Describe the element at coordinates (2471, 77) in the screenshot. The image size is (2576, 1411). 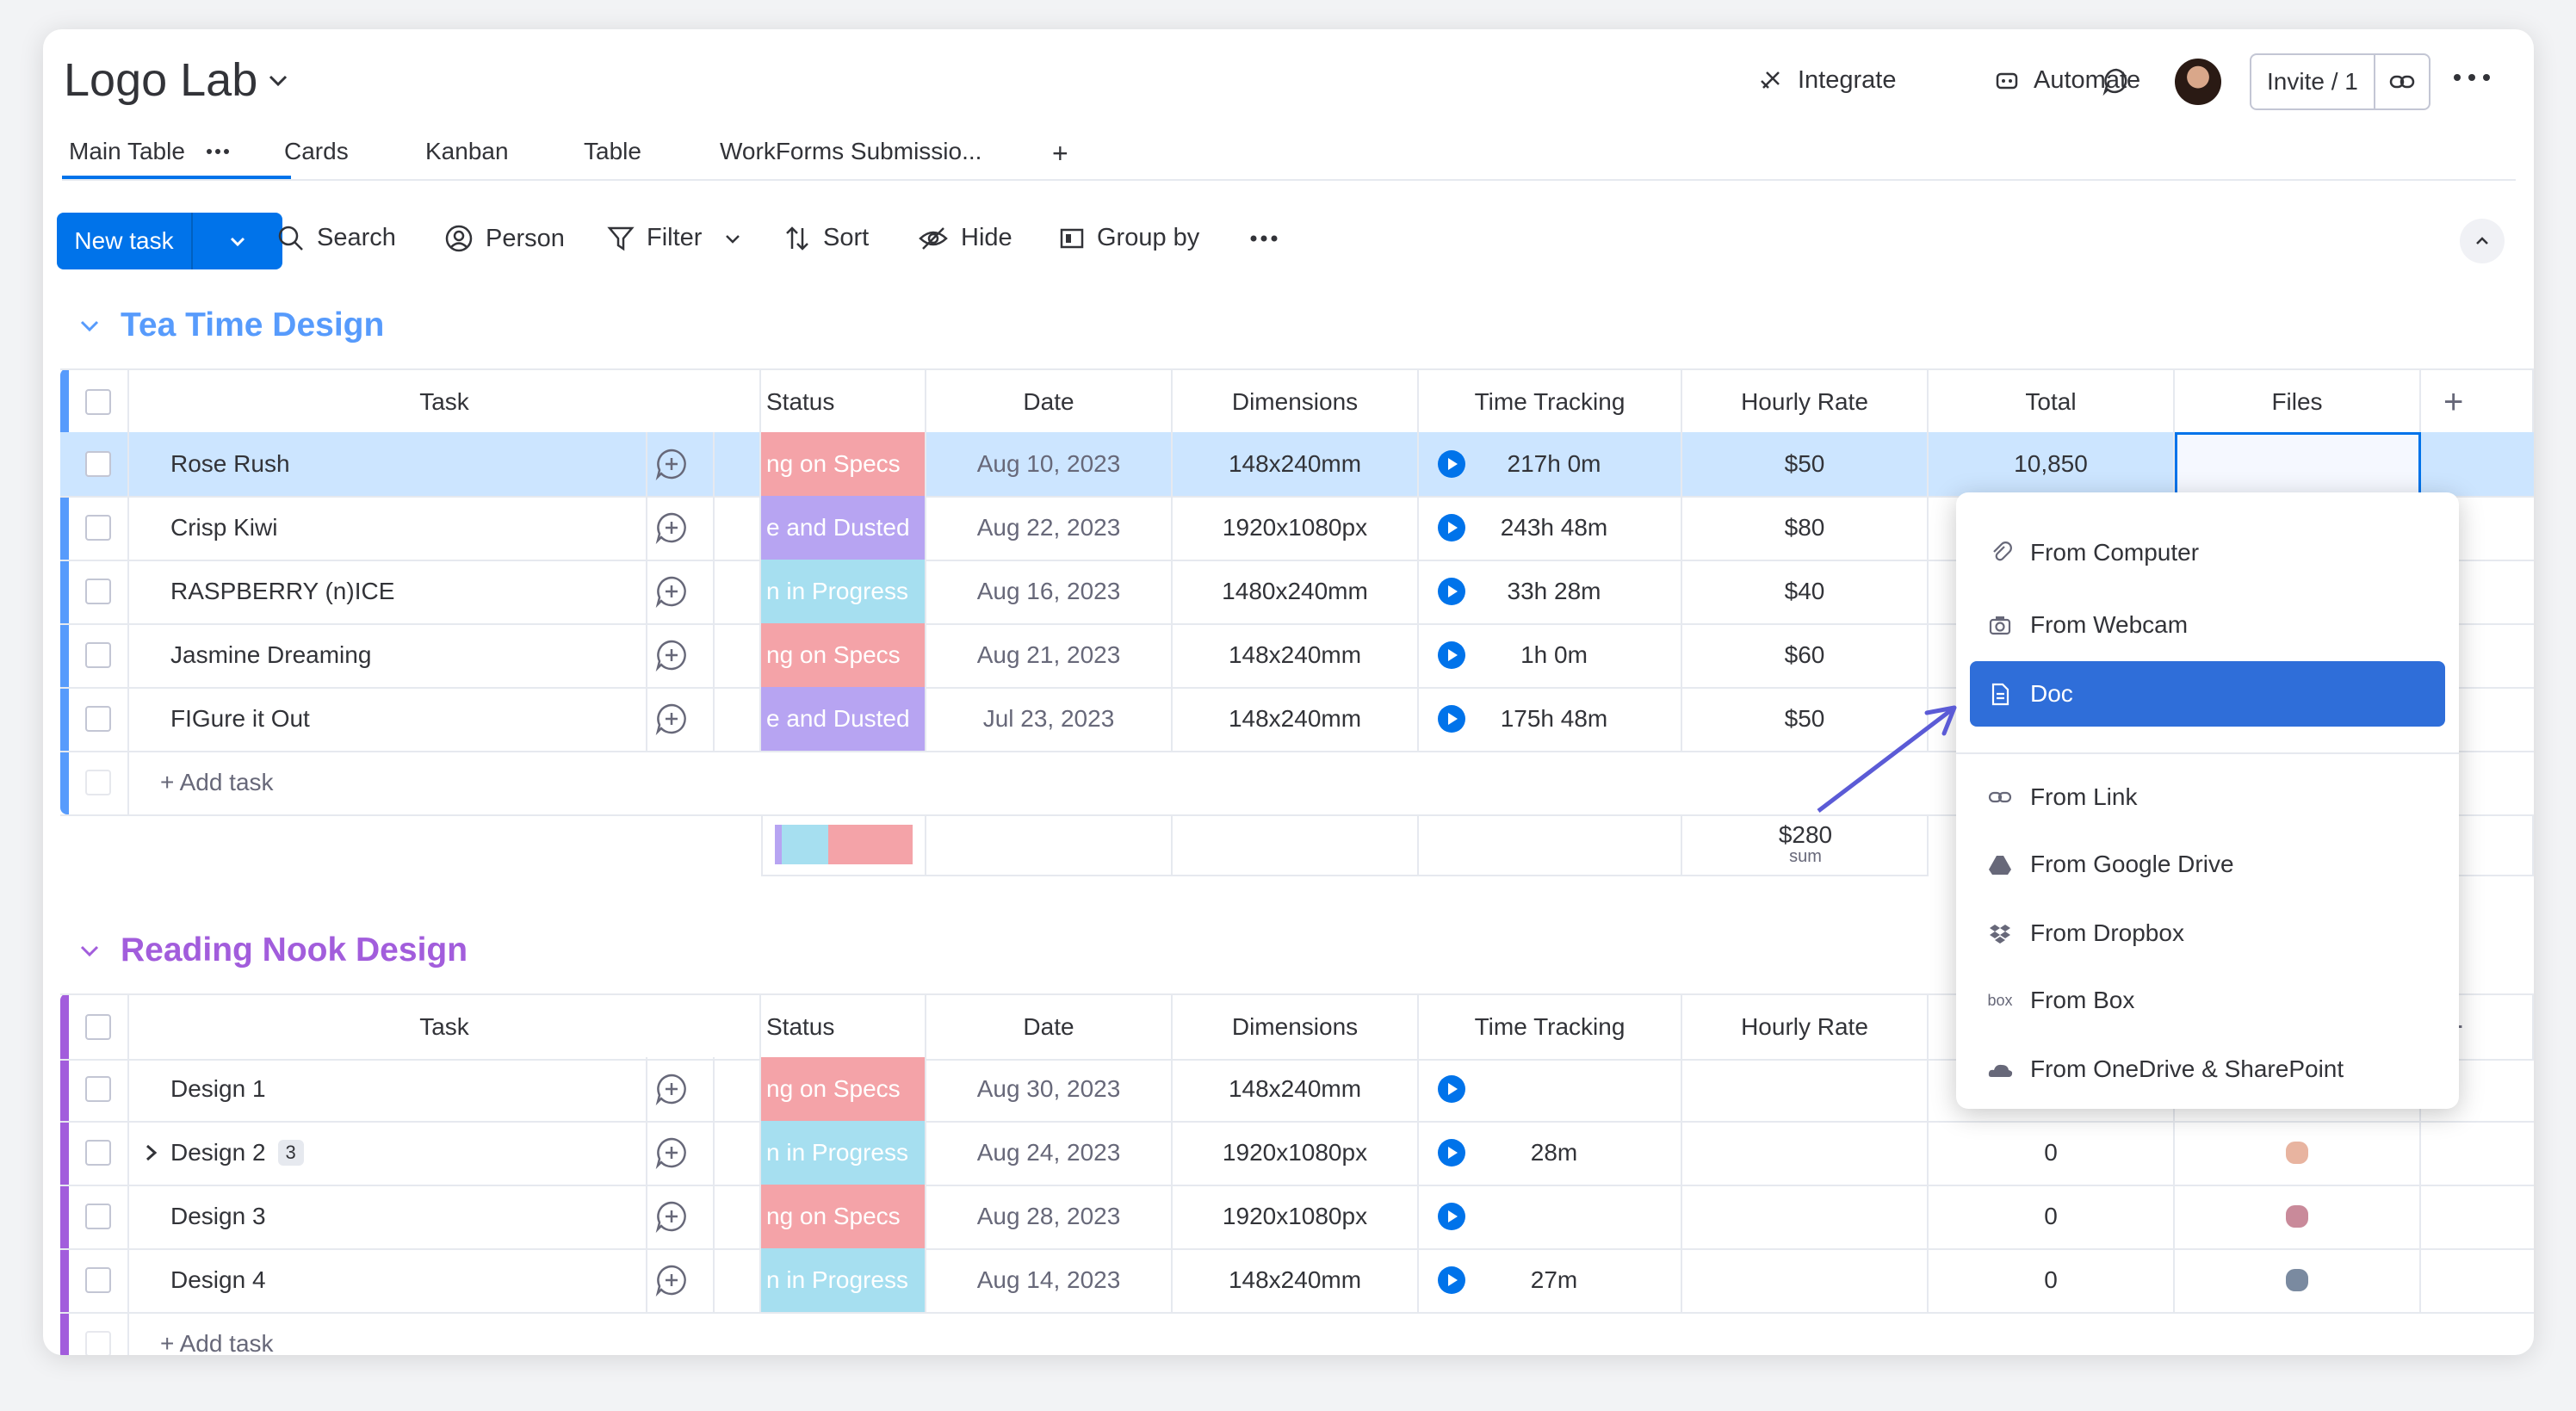
I see `more-options-icon` at that location.